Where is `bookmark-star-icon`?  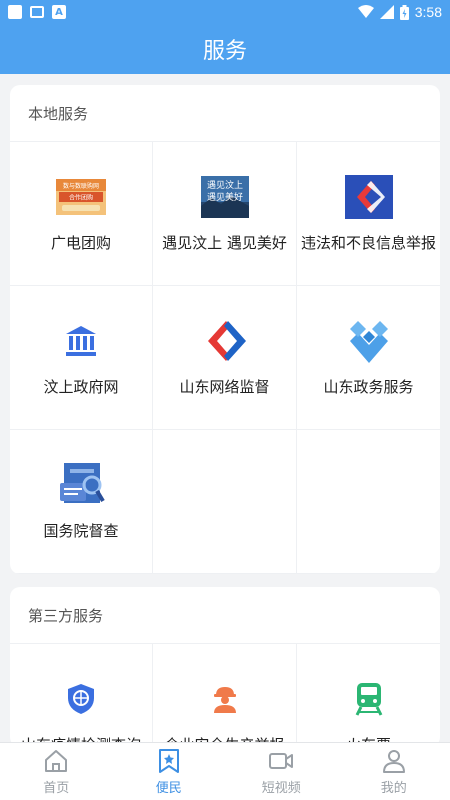 bookmark-star-icon is located at coordinates (168, 760).